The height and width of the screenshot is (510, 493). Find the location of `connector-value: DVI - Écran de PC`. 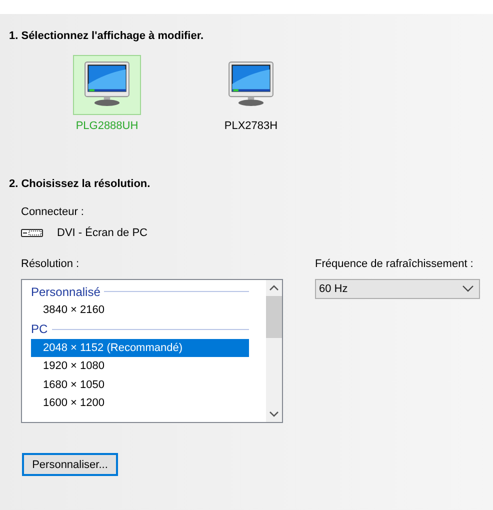

connector-value: DVI - Écran de PC is located at coordinates (102, 233).